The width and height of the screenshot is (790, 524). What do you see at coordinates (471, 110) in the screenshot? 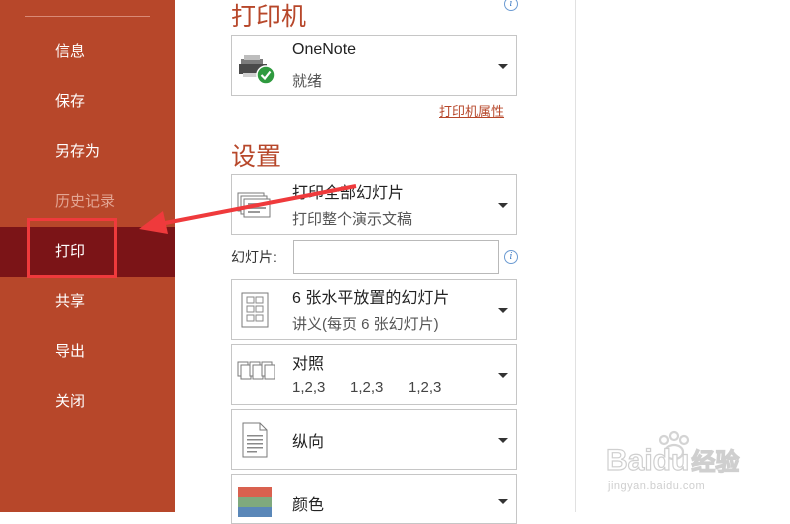
I see `printer-properties-link: 打印机属性` at bounding box center [471, 110].